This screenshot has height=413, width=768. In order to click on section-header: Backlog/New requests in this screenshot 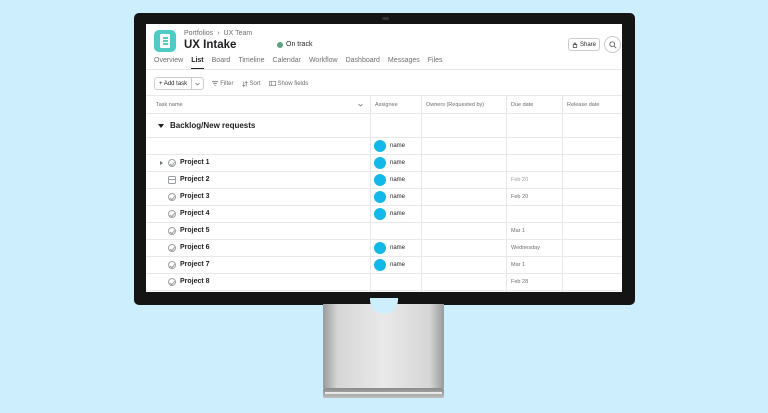, I will do `click(384, 126)`.